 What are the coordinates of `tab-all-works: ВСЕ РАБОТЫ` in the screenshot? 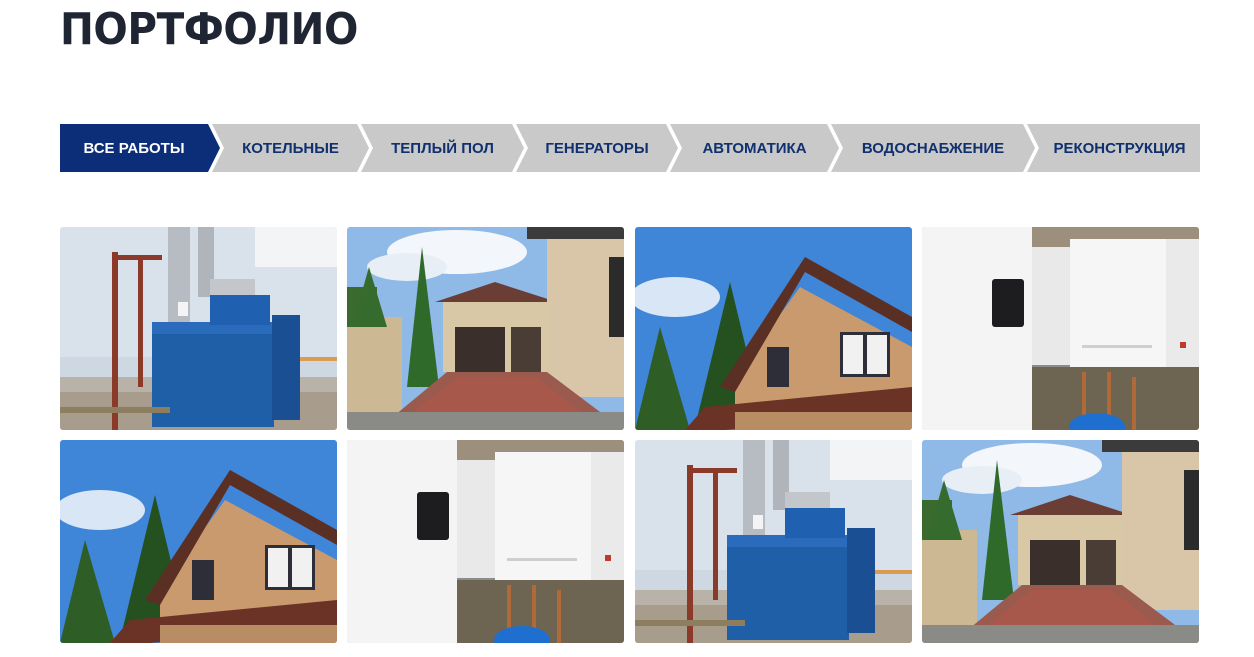 It's located at (140, 148).